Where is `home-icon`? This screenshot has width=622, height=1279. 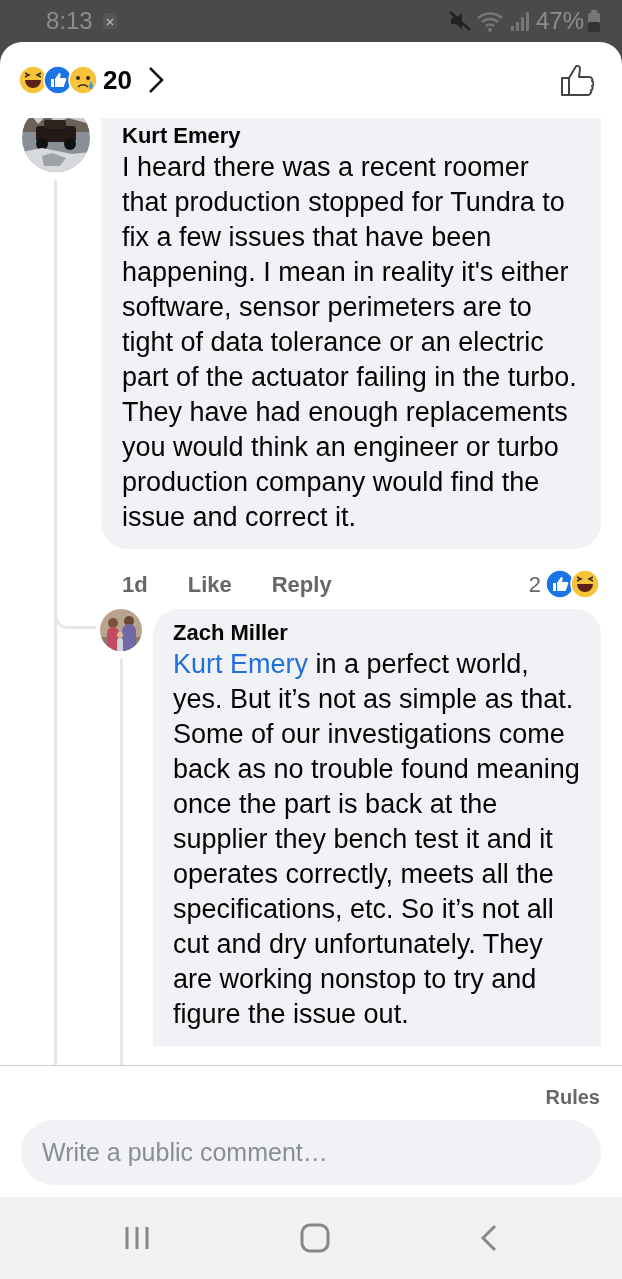
home-icon is located at coordinates (315, 1238).